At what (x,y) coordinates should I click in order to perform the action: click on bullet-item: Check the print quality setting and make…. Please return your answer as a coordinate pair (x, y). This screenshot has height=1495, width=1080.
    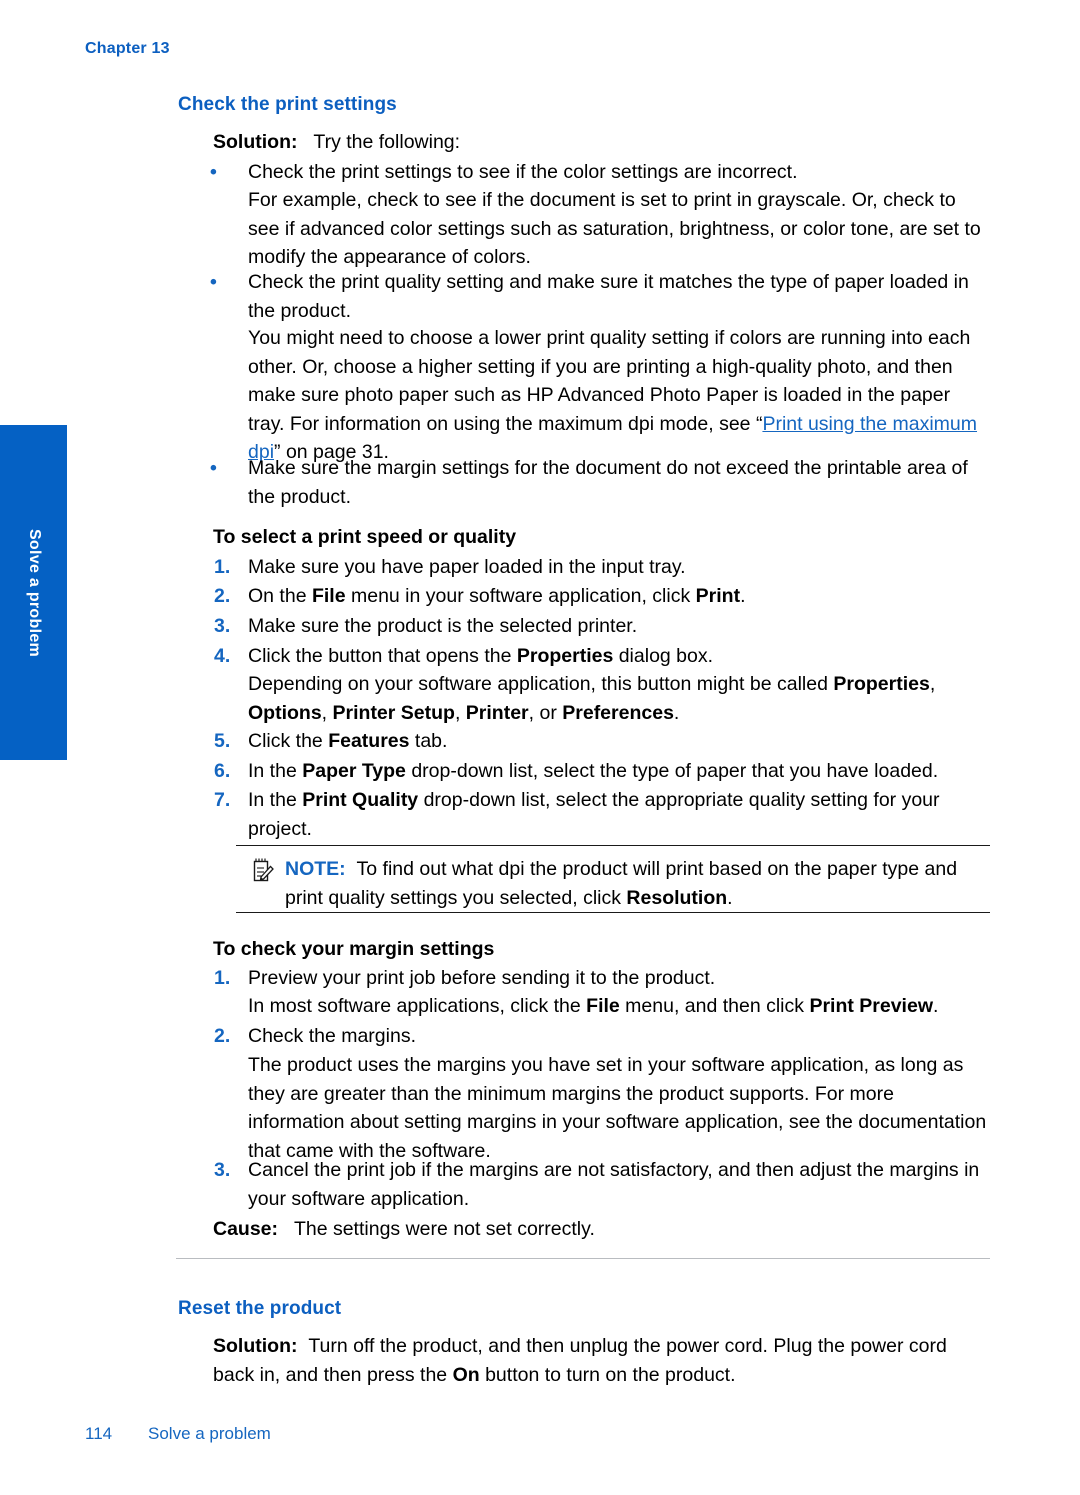
    Looking at the image, I should click on (619, 296).